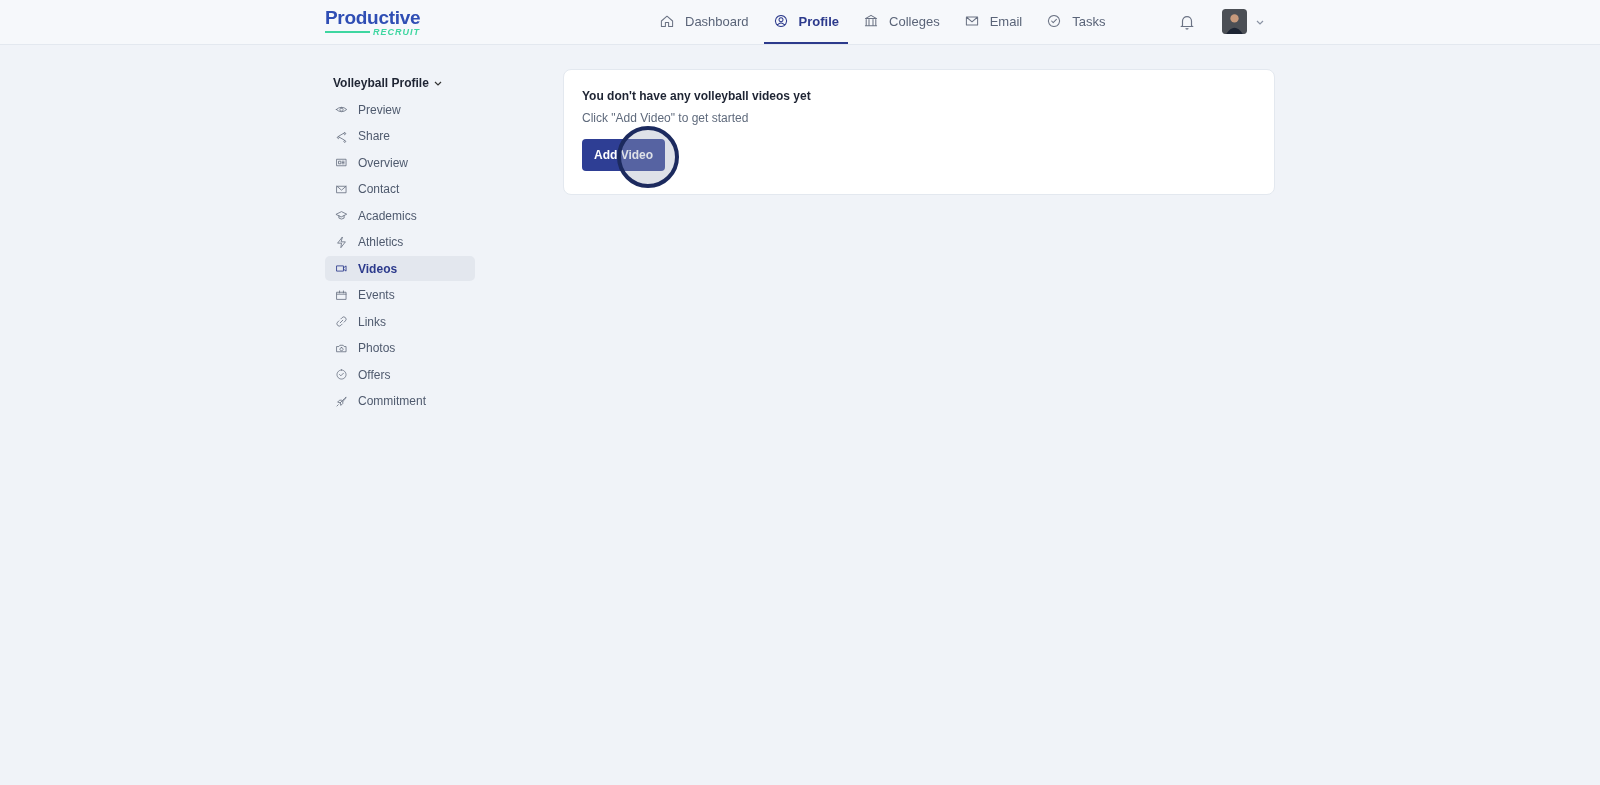 This screenshot has width=1600, height=785. Describe the element at coordinates (373, 22) in the screenshot. I see `logo: Productive RECRUIT` at that location.